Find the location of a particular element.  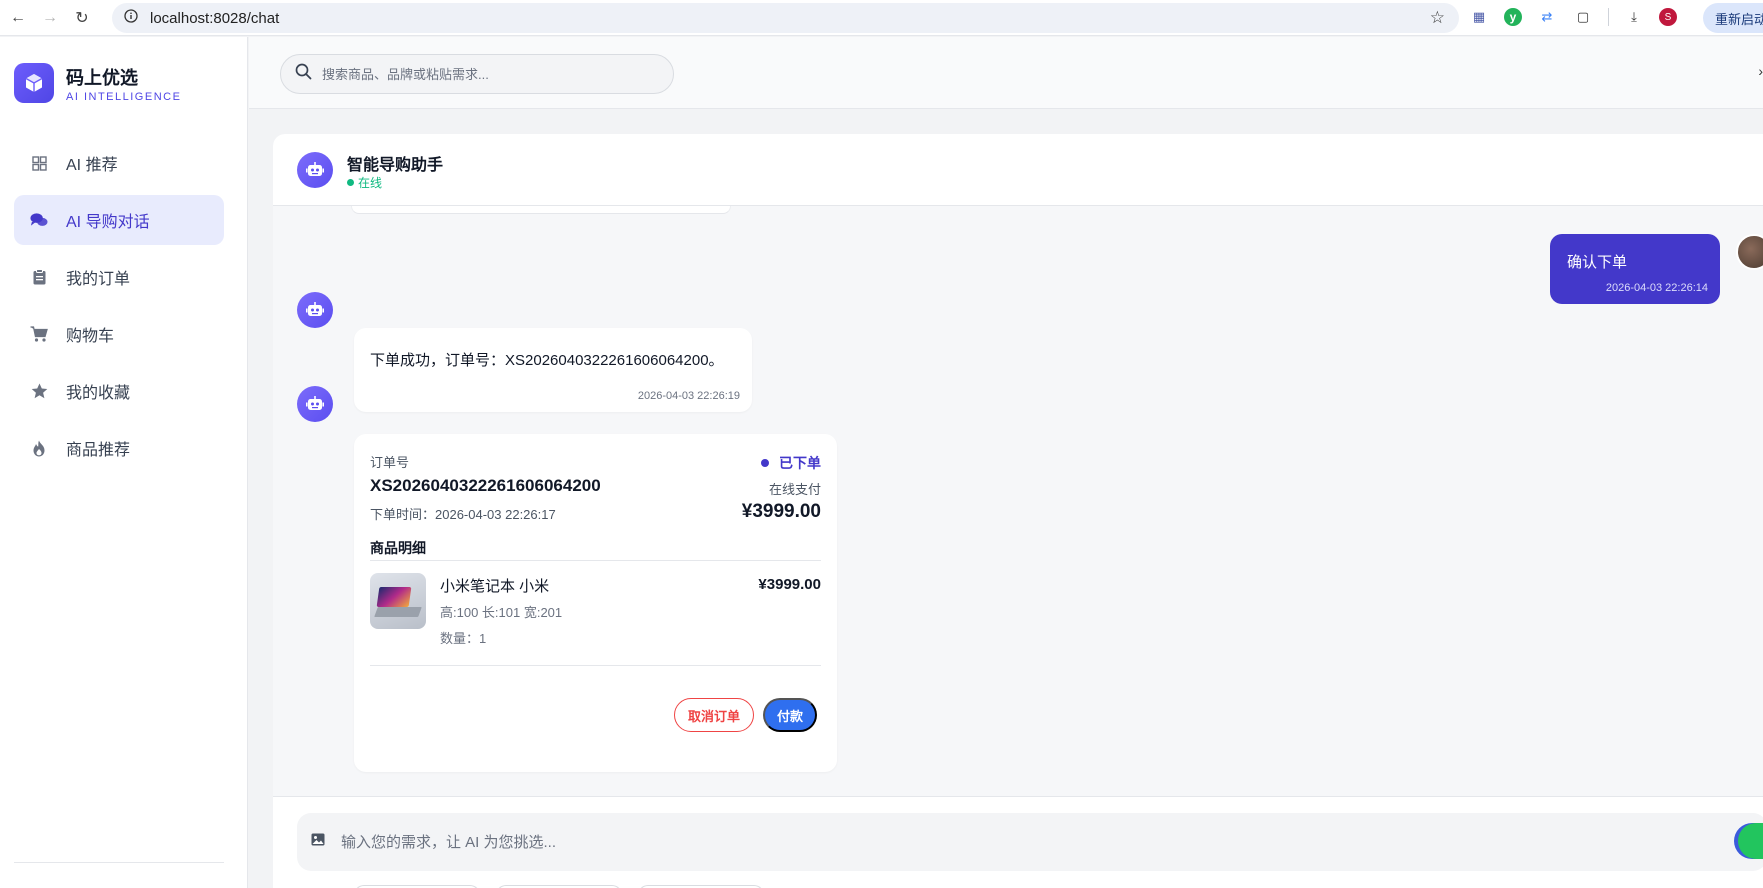

user-message-time: 2026-04-03 22:26:14 is located at coordinates (1656, 288).